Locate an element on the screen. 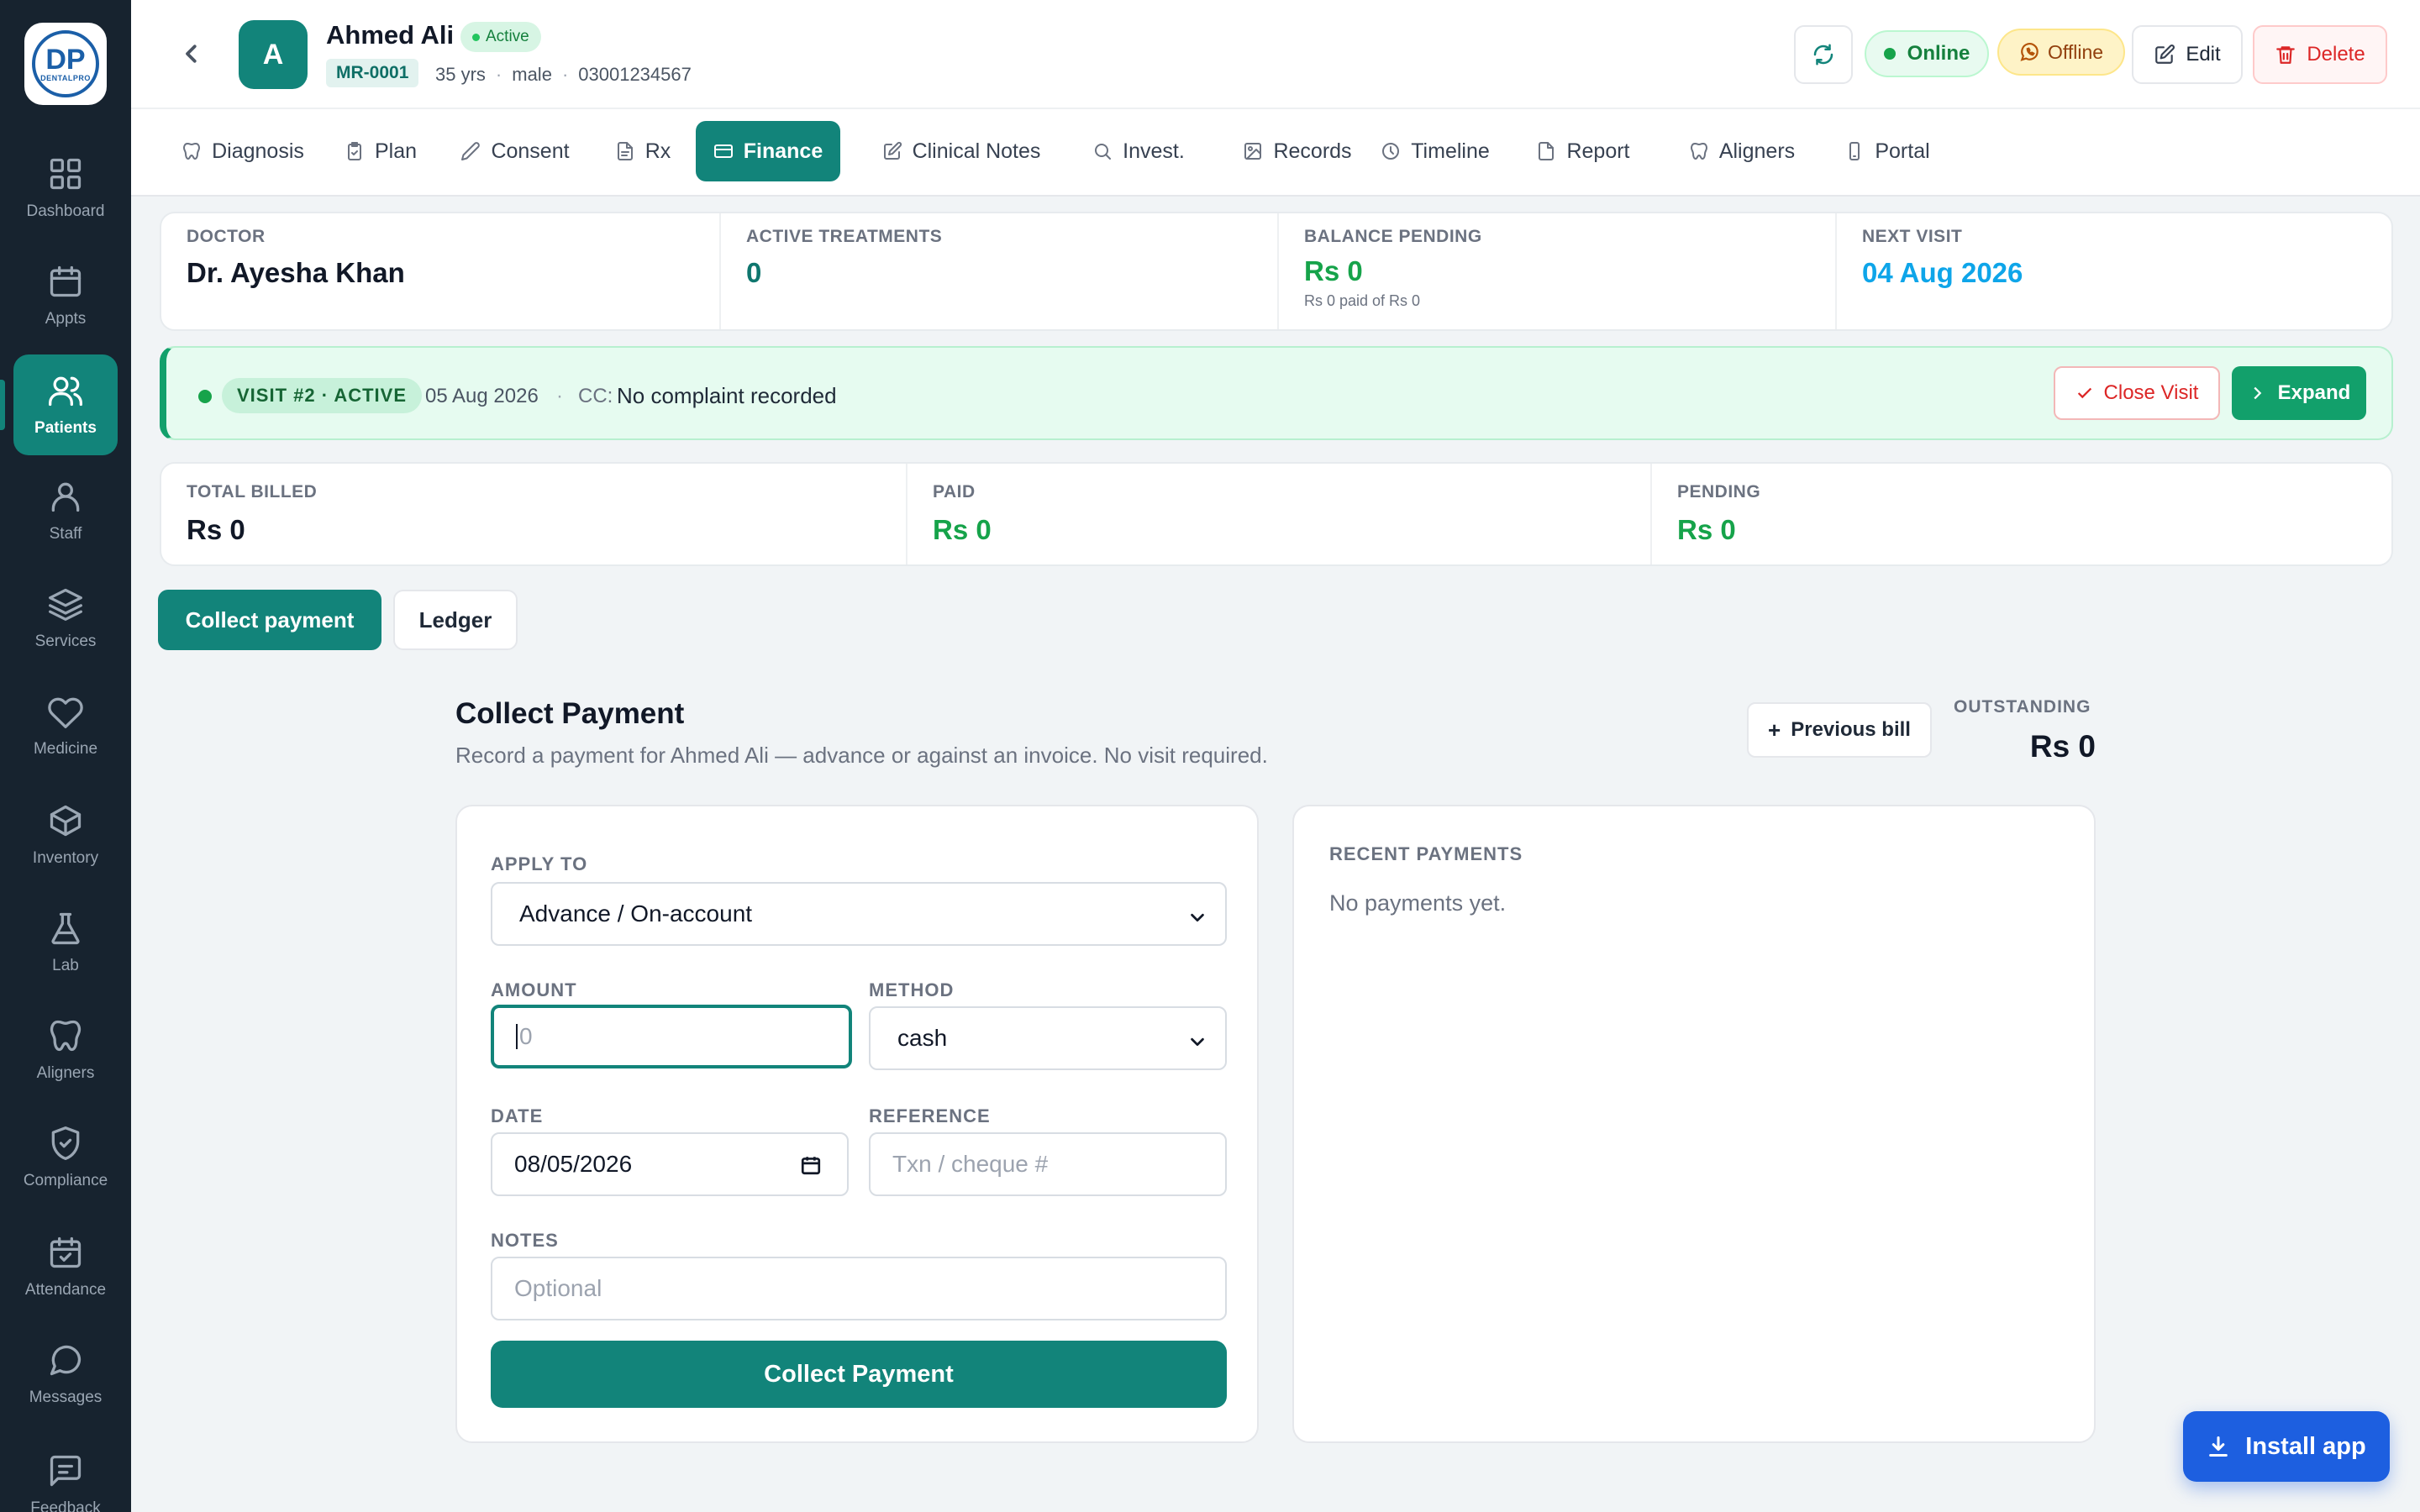 The height and width of the screenshot is (1512, 2420). stat-label: NEXT VISIT is located at coordinates (1913, 236).